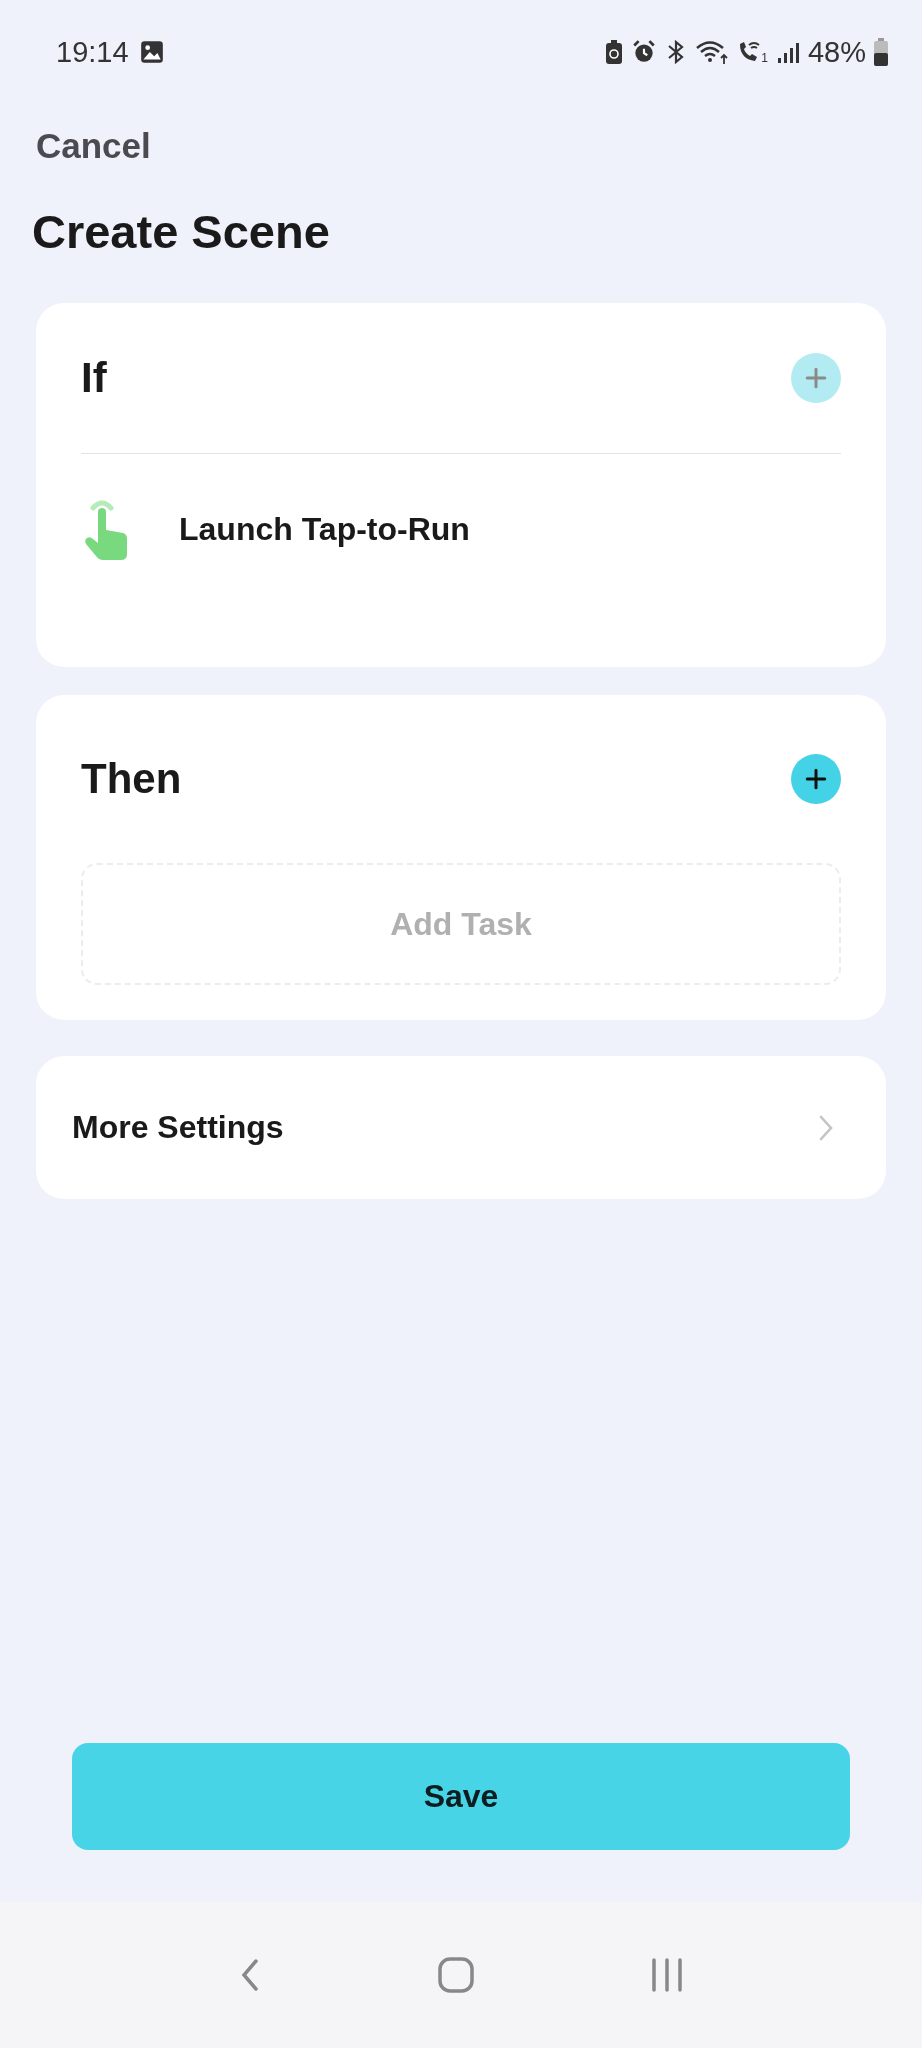 The image size is (922, 2048). I want to click on recent-apps-icon, so click(667, 1975).